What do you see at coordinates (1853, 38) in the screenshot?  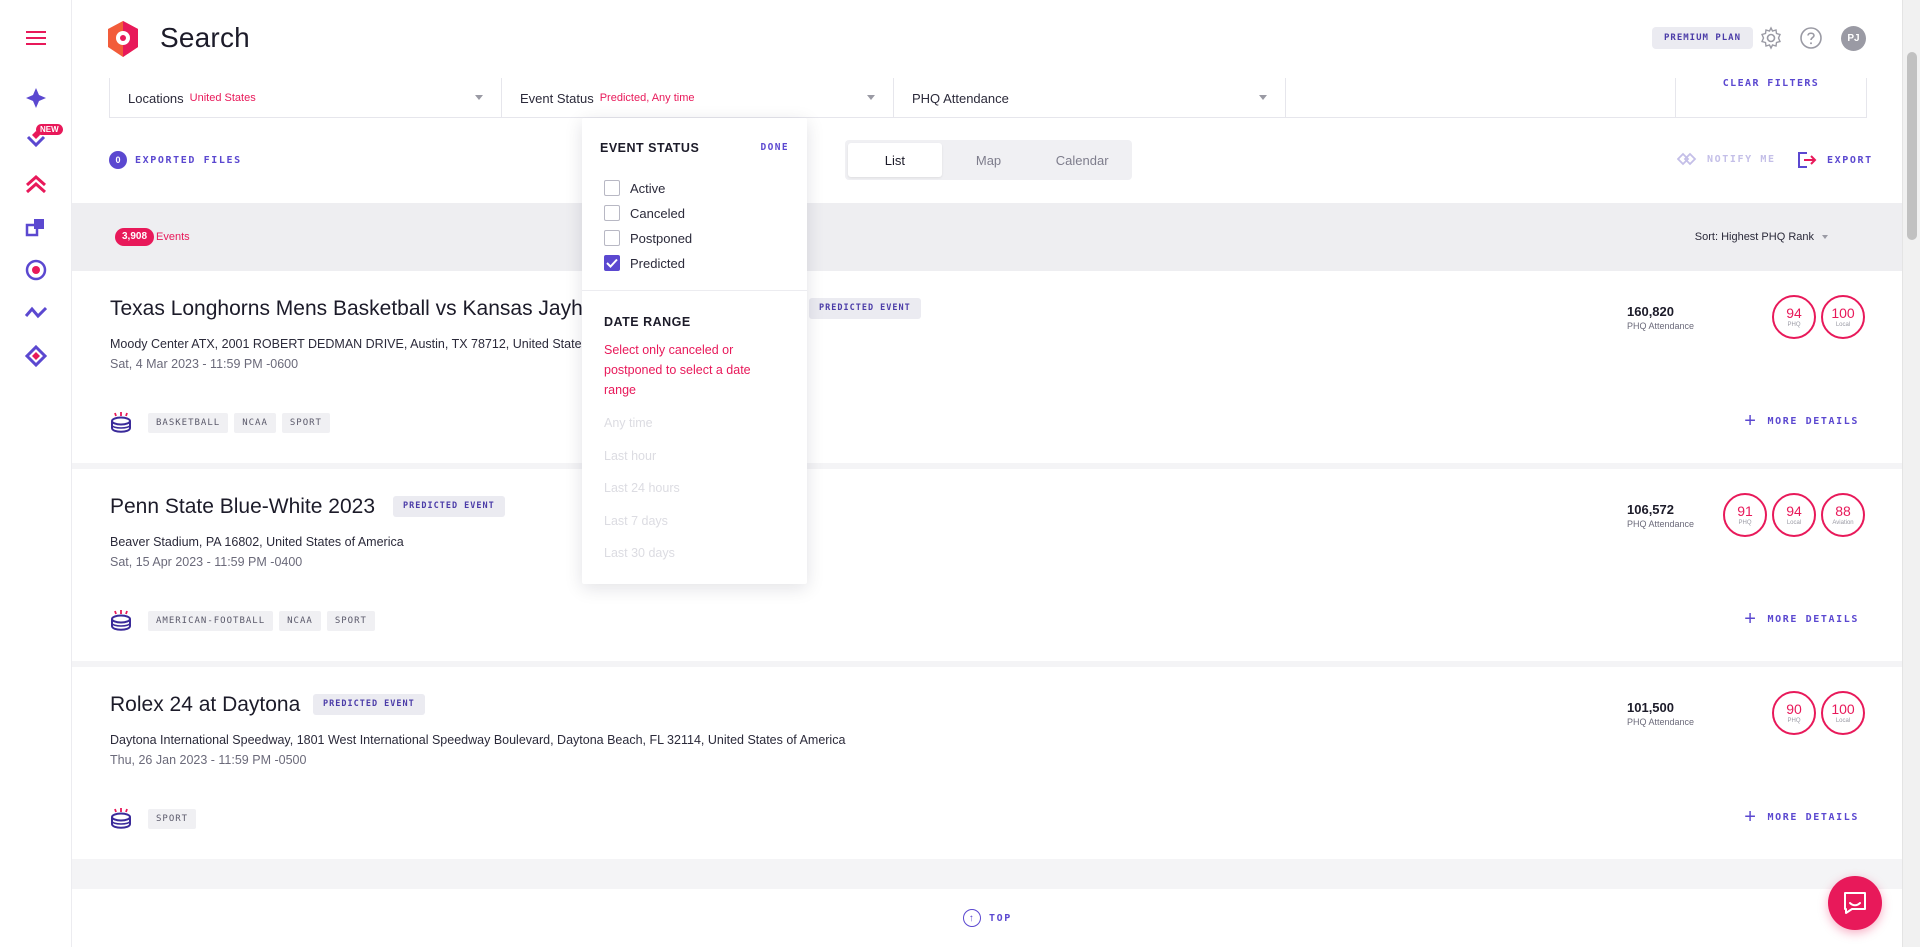 I see `user-avatar: PJ` at bounding box center [1853, 38].